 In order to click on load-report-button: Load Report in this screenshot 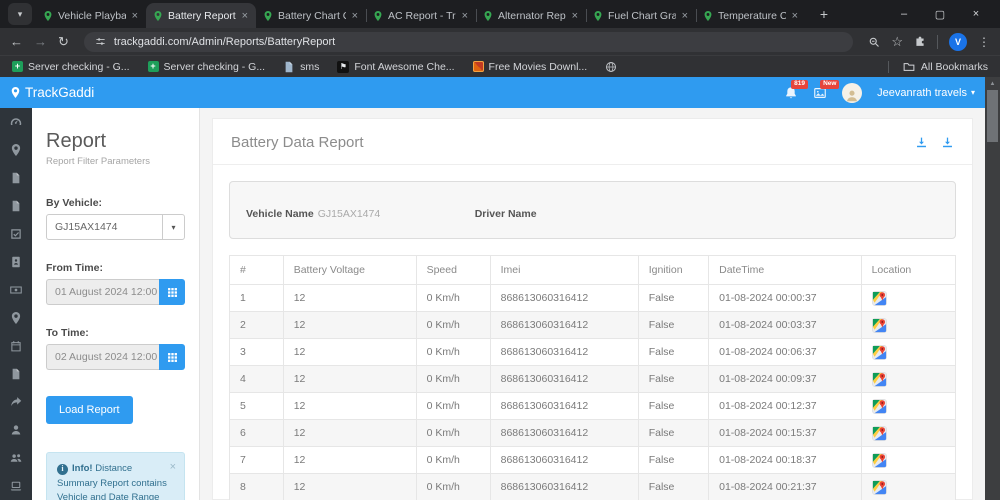, I will do `click(89, 410)`.